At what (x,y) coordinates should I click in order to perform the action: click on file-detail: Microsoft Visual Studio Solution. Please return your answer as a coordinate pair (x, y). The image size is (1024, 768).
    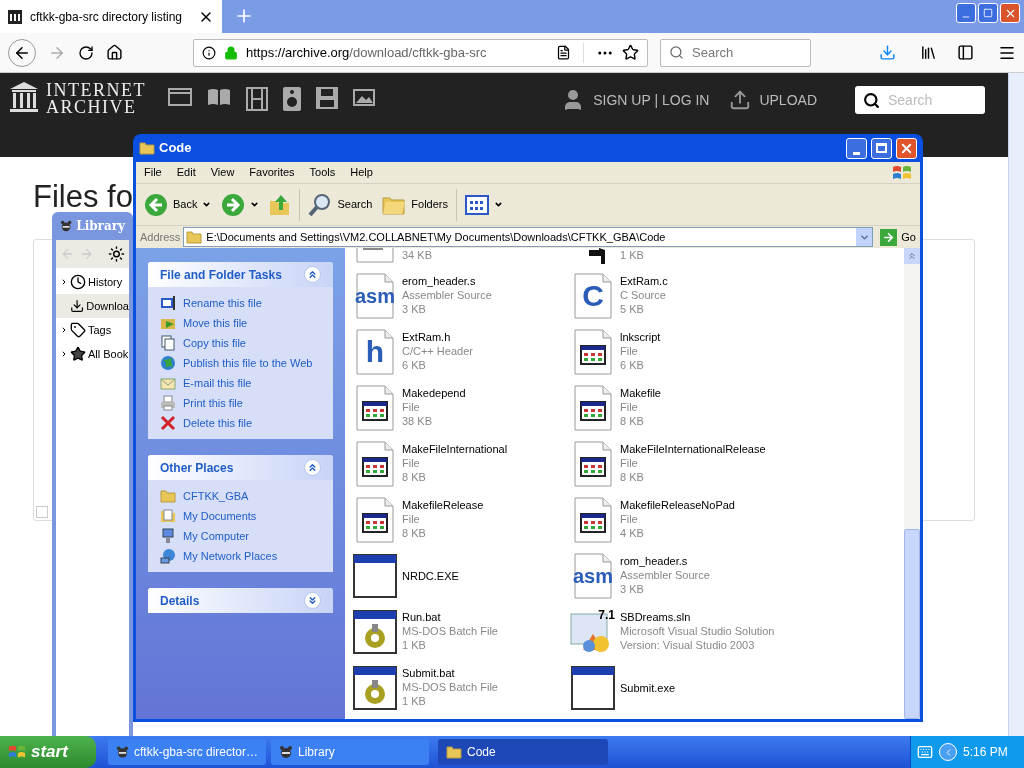
    Looking at the image, I should click on (697, 631).